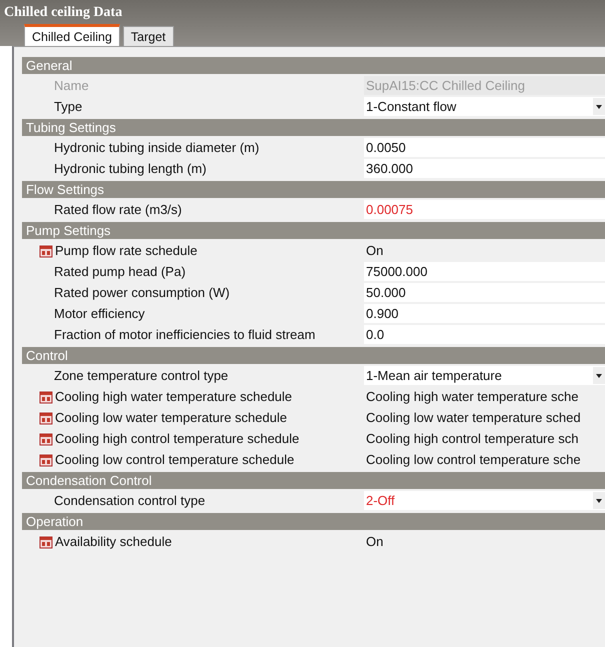 This screenshot has width=605, height=647. Describe the element at coordinates (473, 459) in the screenshot. I see `schedule-value: Cooling low control temperature sche` at that location.